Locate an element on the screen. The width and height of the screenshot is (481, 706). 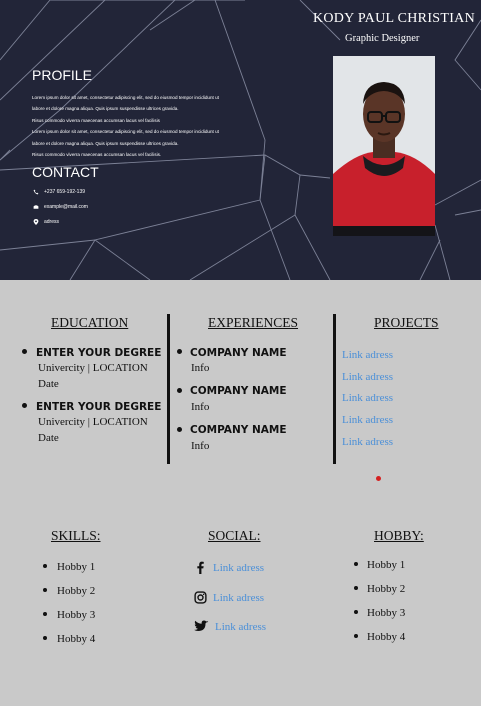
candidate-name: KODY PAUL CHRISTIAN is located at coordinates (393, 18).